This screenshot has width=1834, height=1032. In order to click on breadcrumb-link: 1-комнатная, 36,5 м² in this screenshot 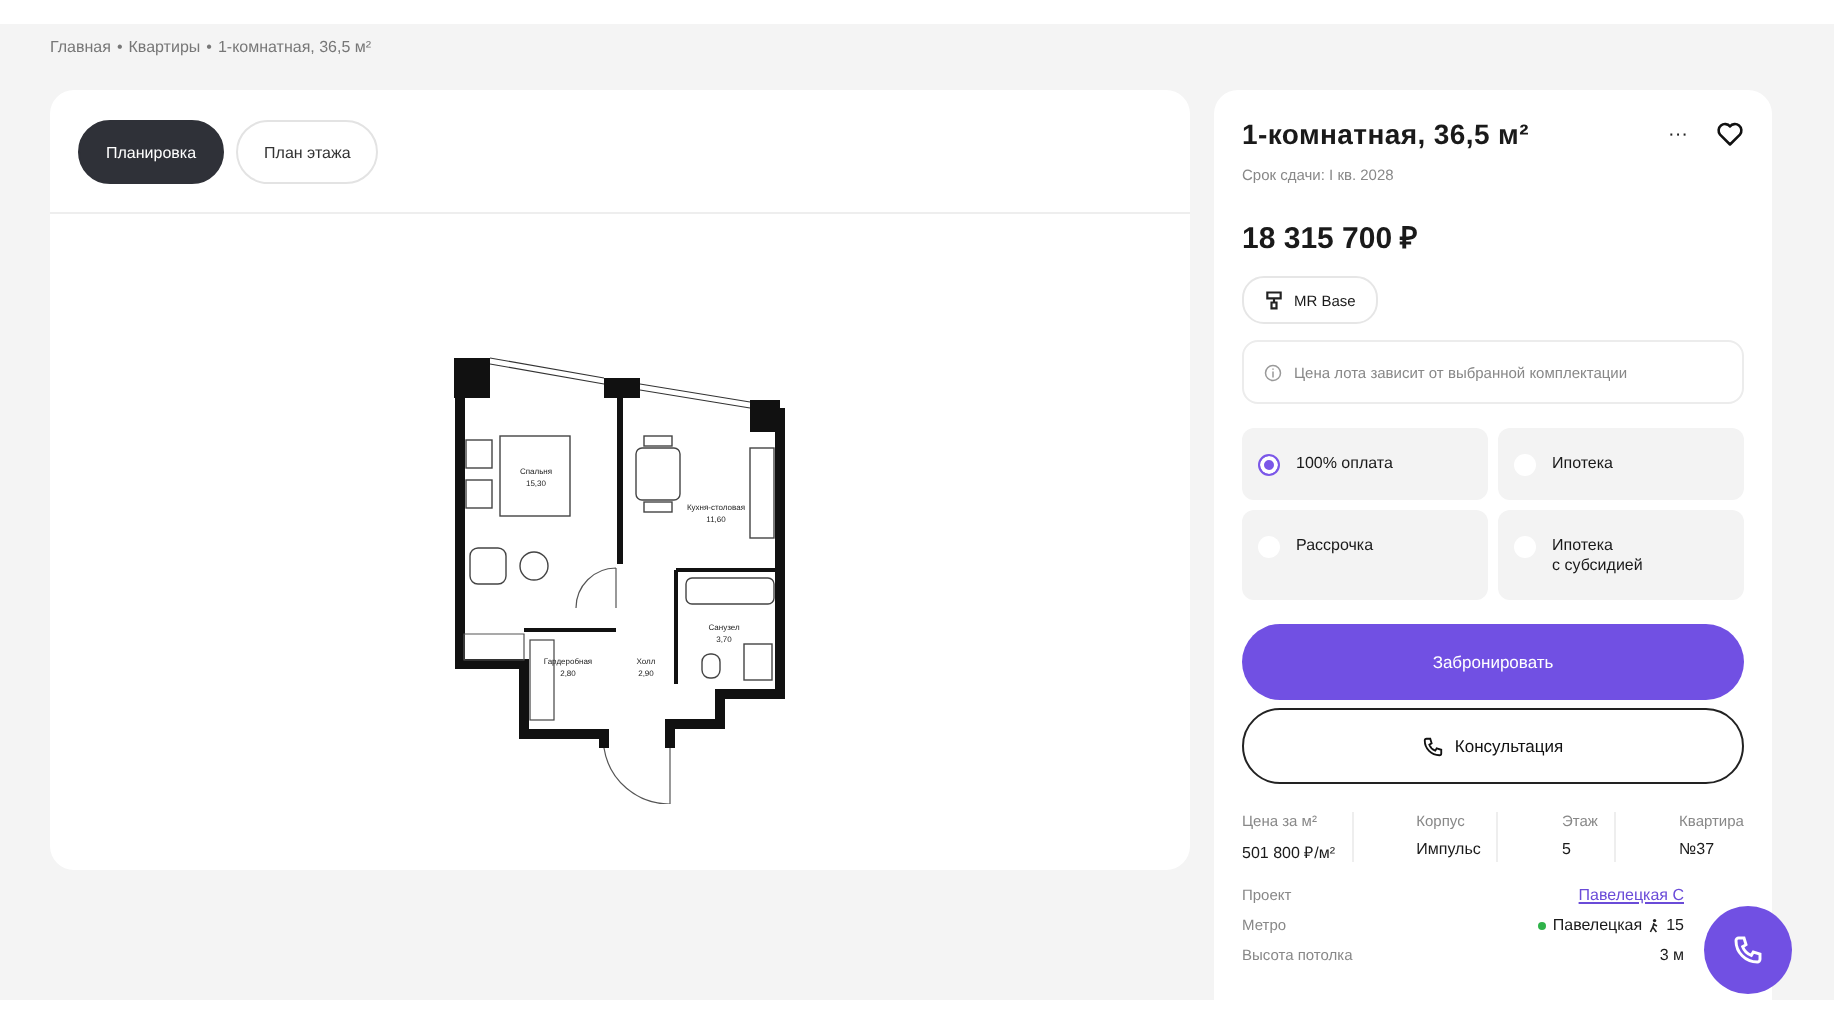, I will do `click(294, 64)`.